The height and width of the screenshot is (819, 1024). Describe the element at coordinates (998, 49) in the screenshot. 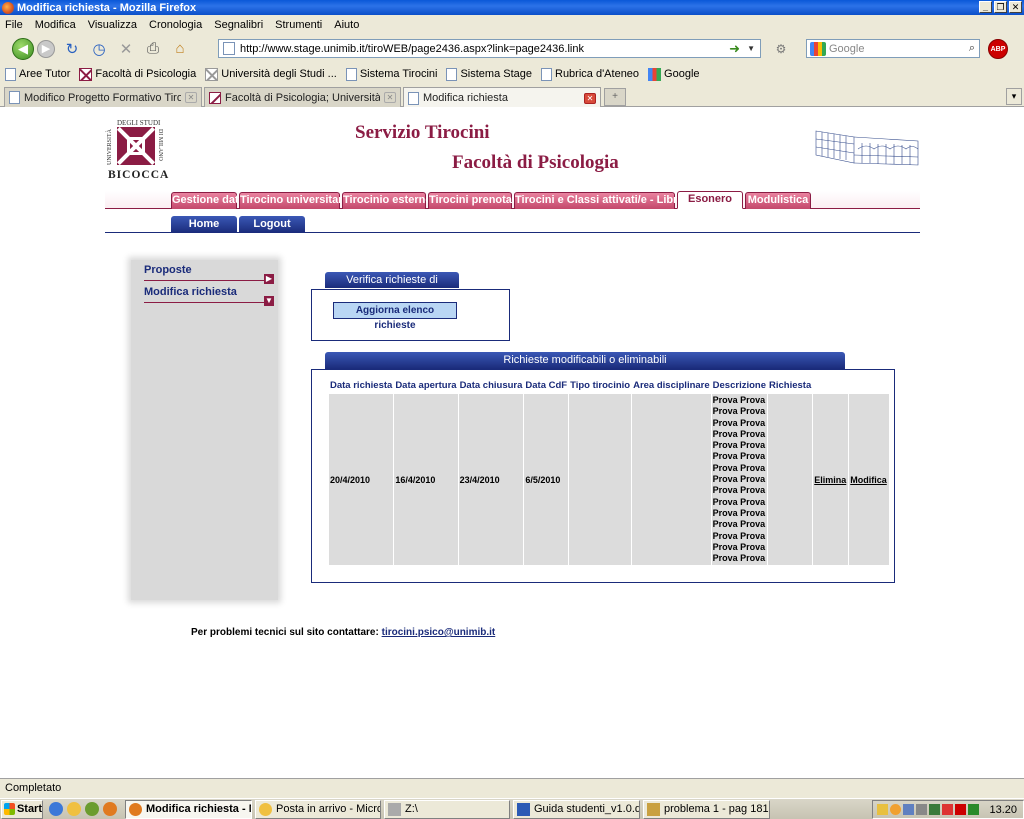

I see `adblock-icon: ABP` at that location.